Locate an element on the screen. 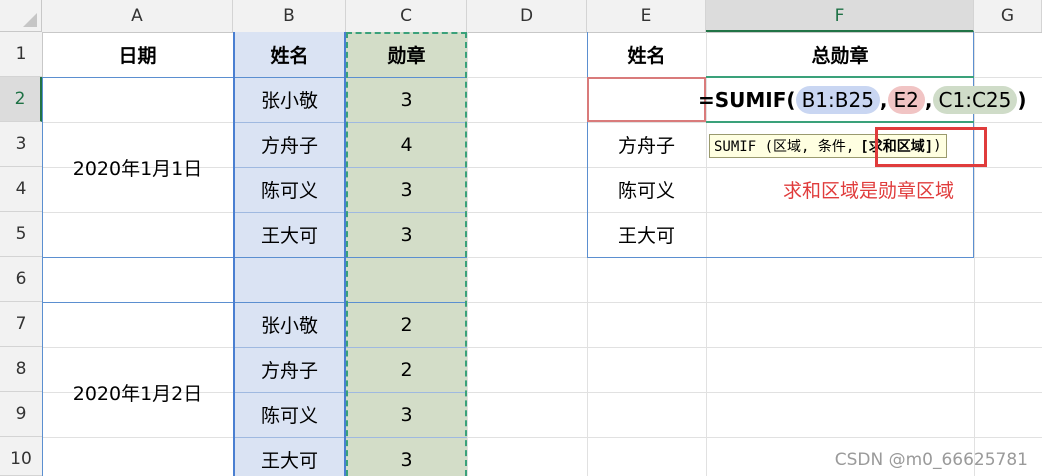 Image resolution: width=1042 pixels, height=476 pixels. header-name: 姓名 is located at coordinates (289, 54).